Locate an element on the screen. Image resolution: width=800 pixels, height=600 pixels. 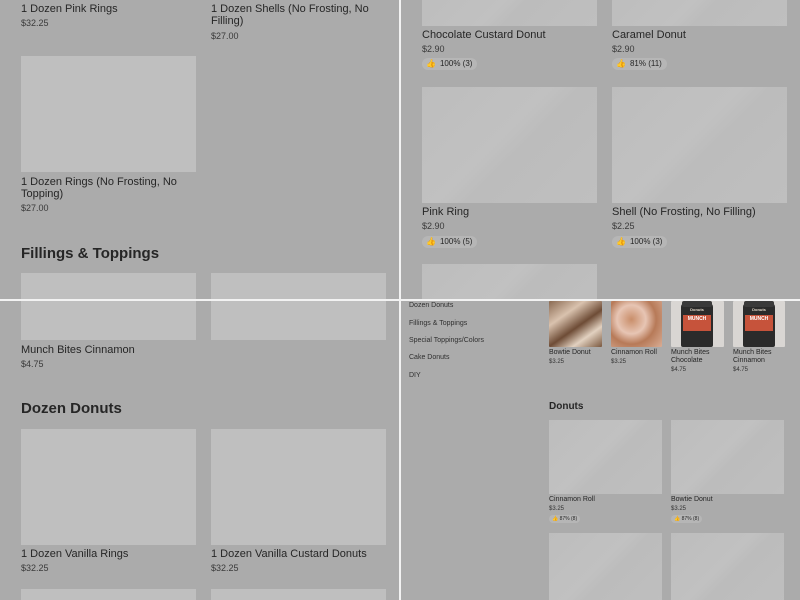
item-name: Pink Ring is located at coordinates (445, 212).